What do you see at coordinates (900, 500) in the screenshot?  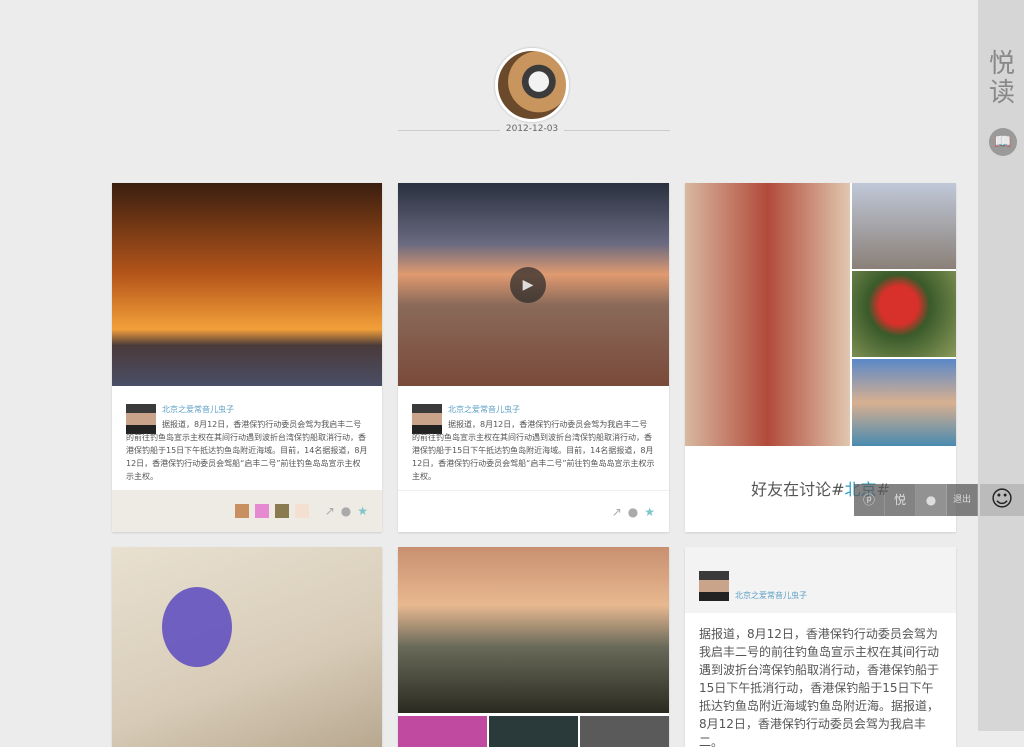 I see `yue-button: 悦` at bounding box center [900, 500].